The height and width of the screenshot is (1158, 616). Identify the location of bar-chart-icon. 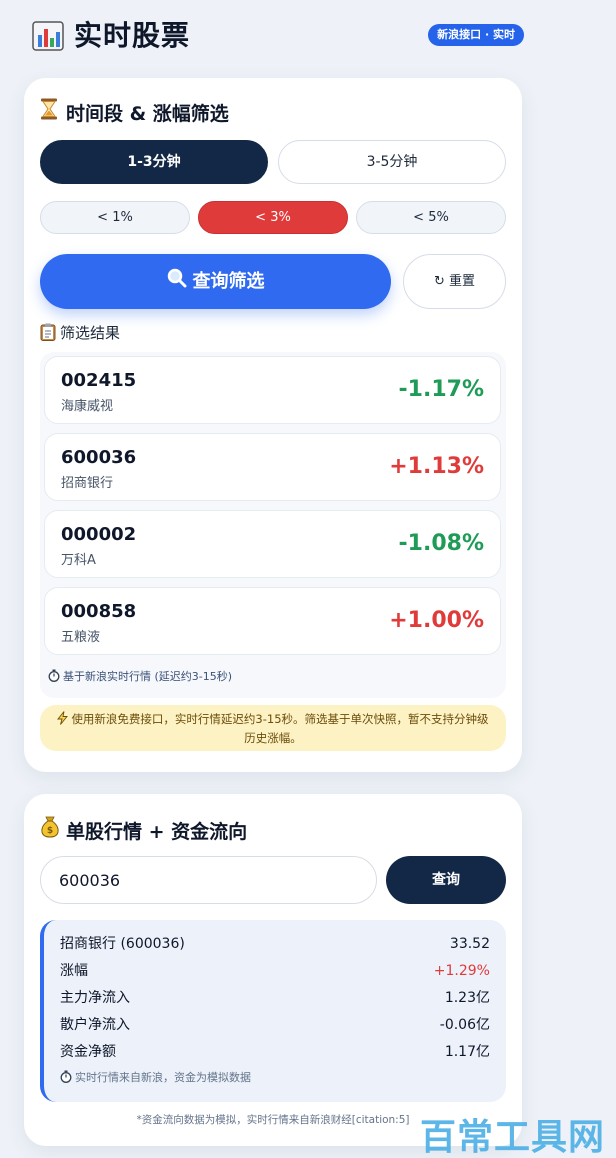
(48, 36).